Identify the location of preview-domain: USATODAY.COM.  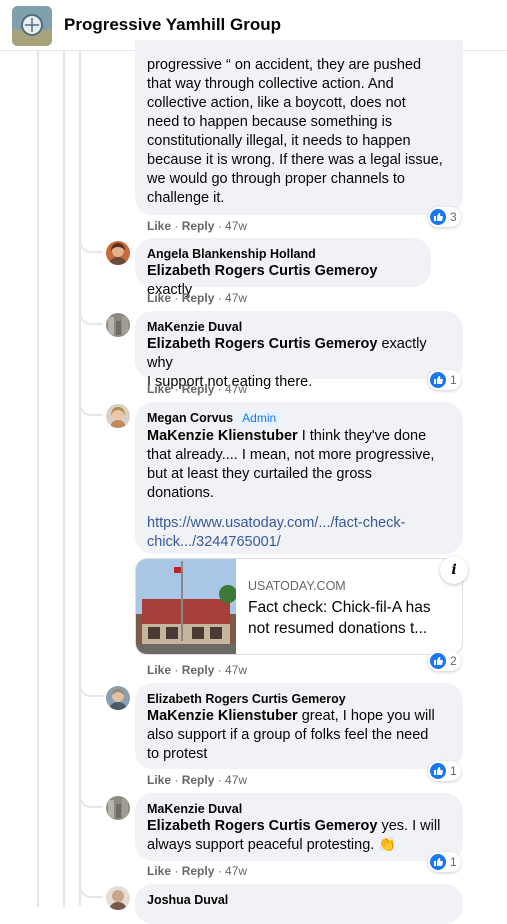
(297, 586).